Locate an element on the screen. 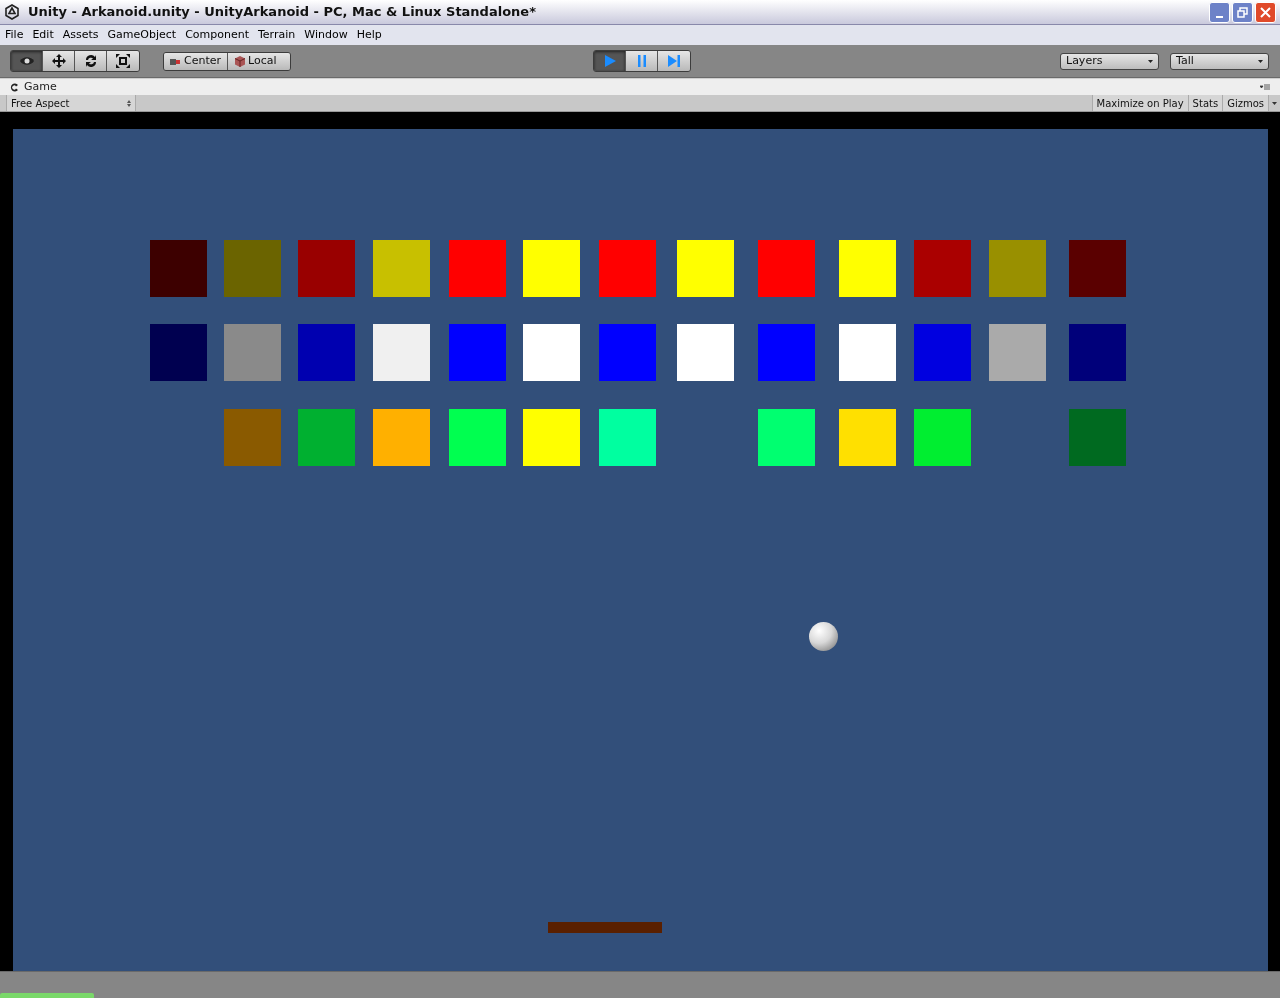 Image resolution: width=1280 pixels, height=998 pixels. step-forward-icon is located at coordinates (674, 61).